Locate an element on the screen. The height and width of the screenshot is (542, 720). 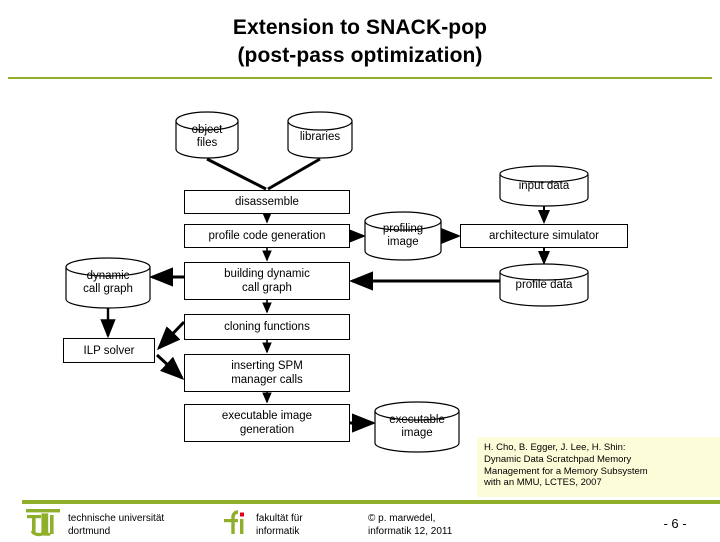
fakultaet-informatik-logo-icon is located at coordinates (235, 523).